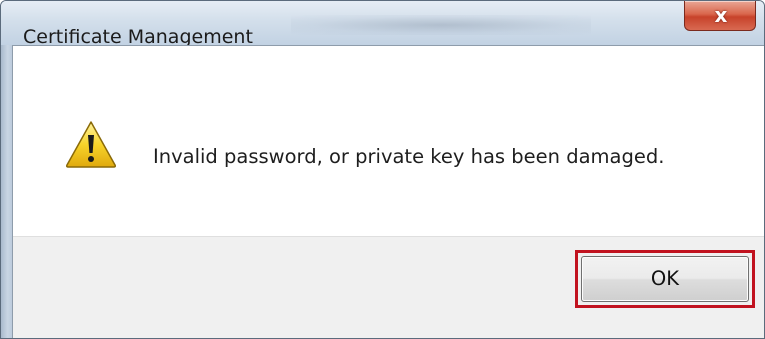  I want to click on warning-icon, so click(91, 144).